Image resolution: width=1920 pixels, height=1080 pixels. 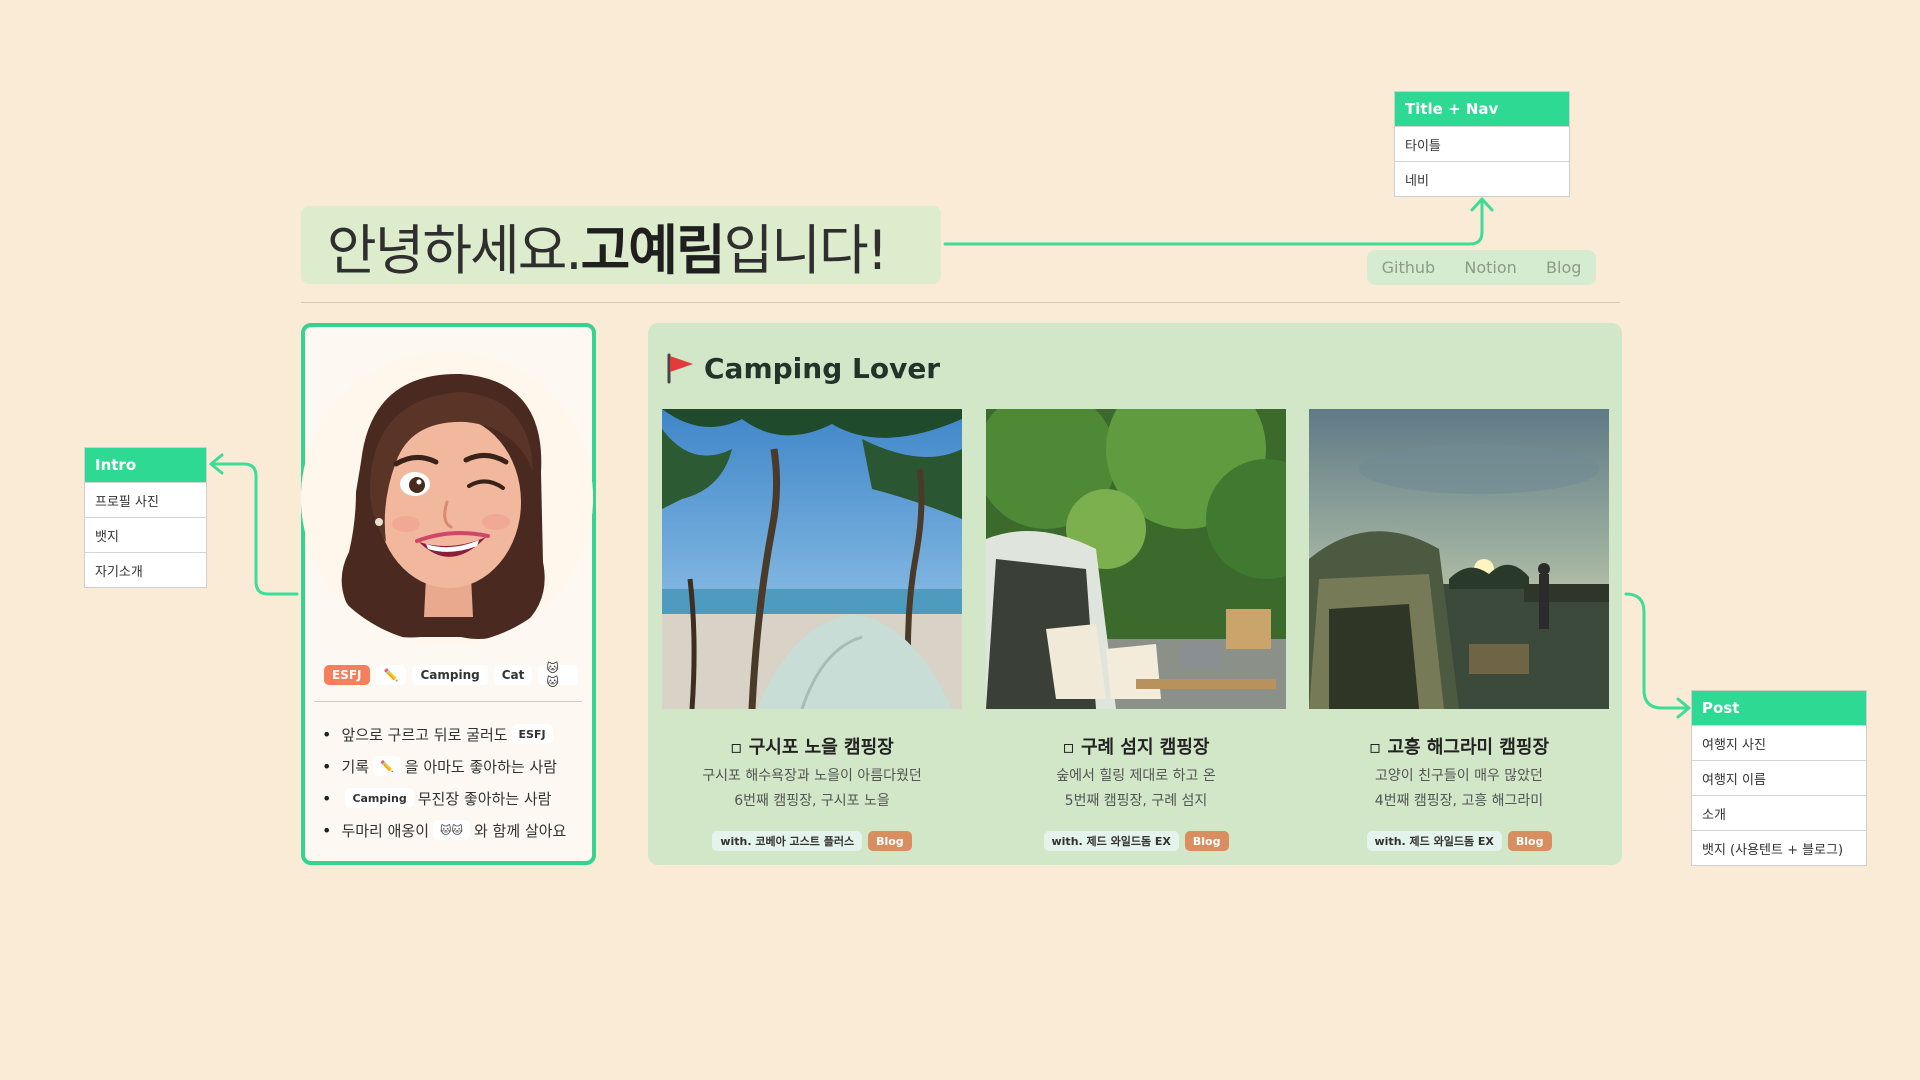 What do you see at coordinates (812, 776) in the screenshot?
I see `post-desc-line: 구시포 해수욕장과 노을이 아름다웠던` at bounding box center [812, 776].